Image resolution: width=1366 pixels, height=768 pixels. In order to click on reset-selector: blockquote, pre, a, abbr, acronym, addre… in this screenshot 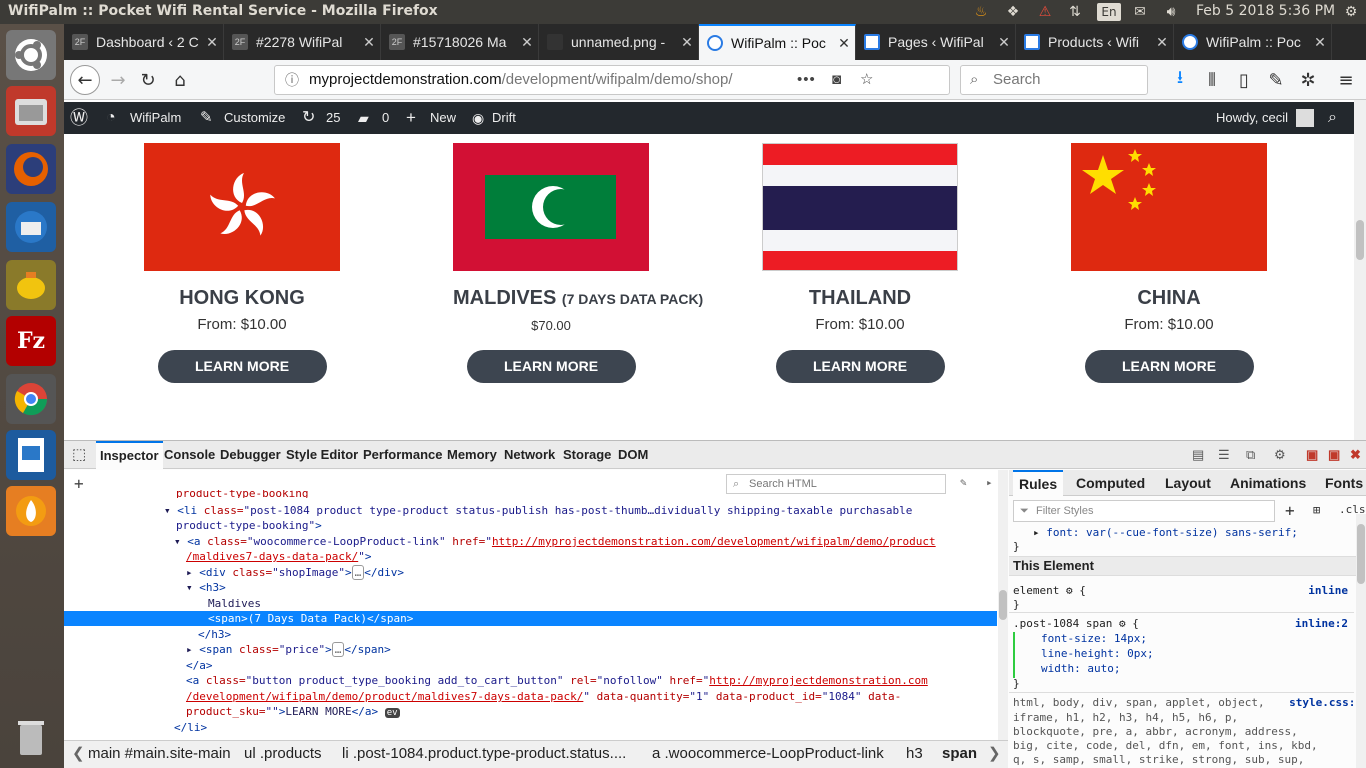, I will do `click(1155, 731)`.